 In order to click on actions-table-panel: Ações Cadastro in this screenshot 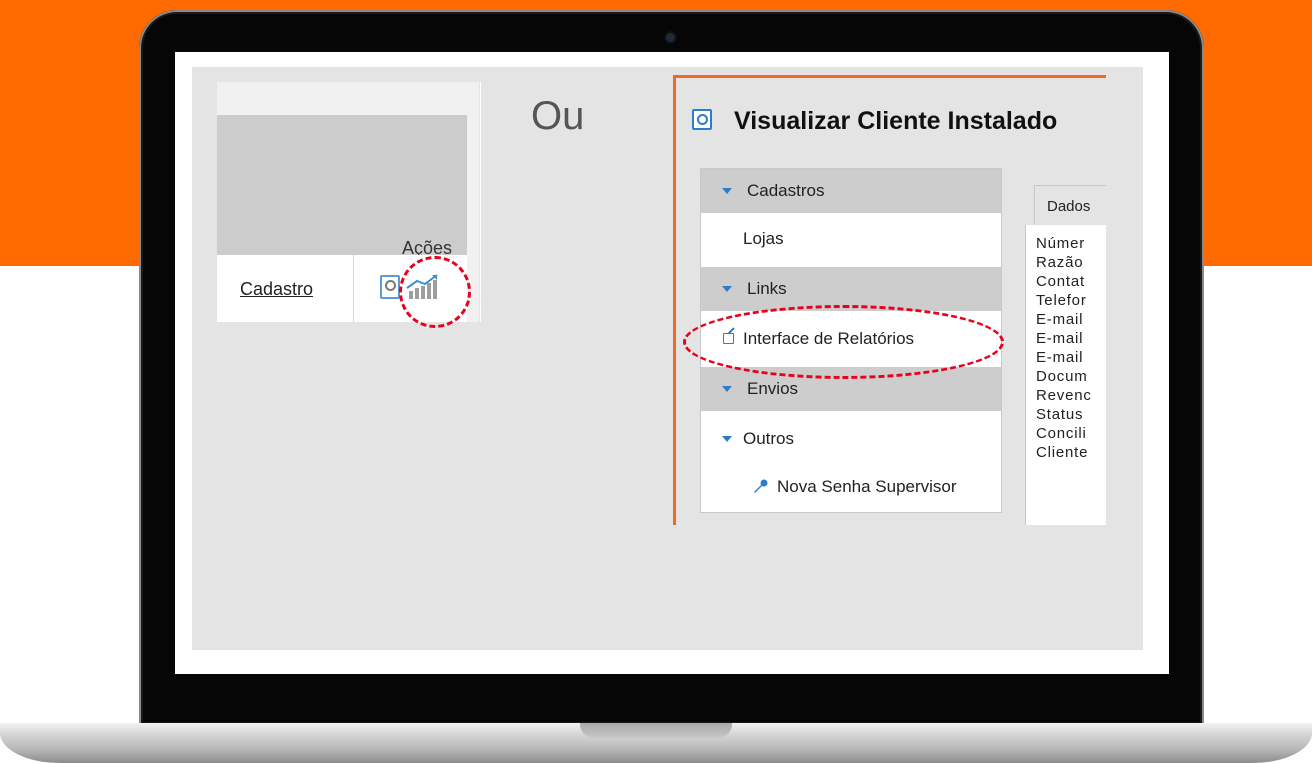, I will do `click(349, 202)`.